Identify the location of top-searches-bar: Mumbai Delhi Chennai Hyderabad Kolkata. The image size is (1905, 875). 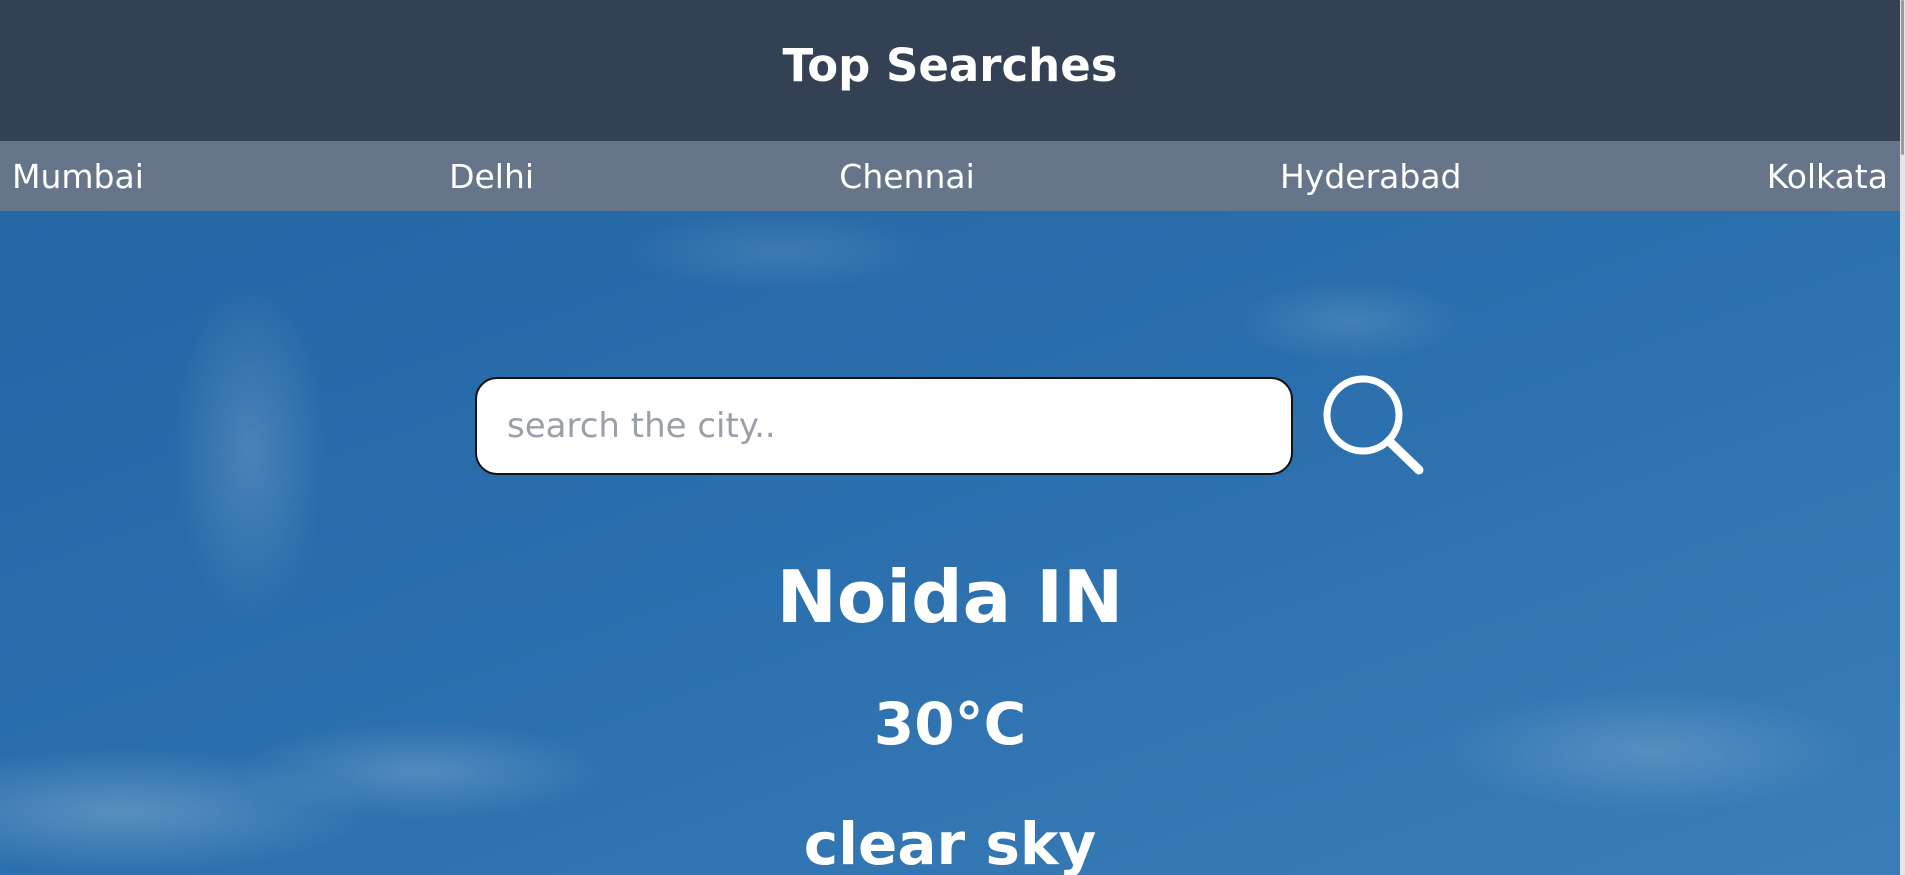
(950, 176).